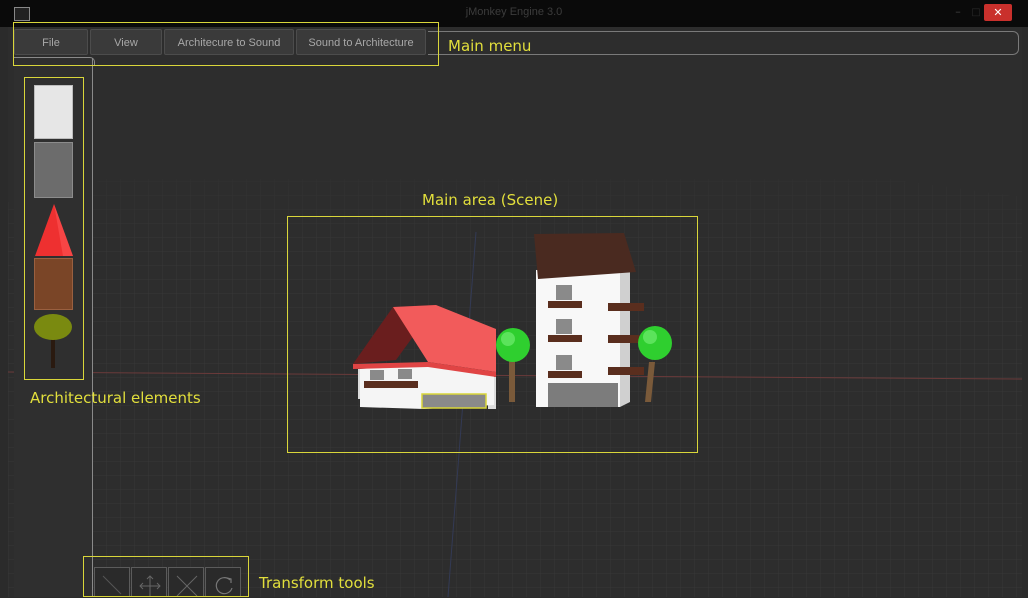 This screenshot has width=1028, height=598. What do you see at coordinates (514, 12) in the screenshot?
I see `window-title: jMonkey Engine 3.0` at bounding box center [514, 12].